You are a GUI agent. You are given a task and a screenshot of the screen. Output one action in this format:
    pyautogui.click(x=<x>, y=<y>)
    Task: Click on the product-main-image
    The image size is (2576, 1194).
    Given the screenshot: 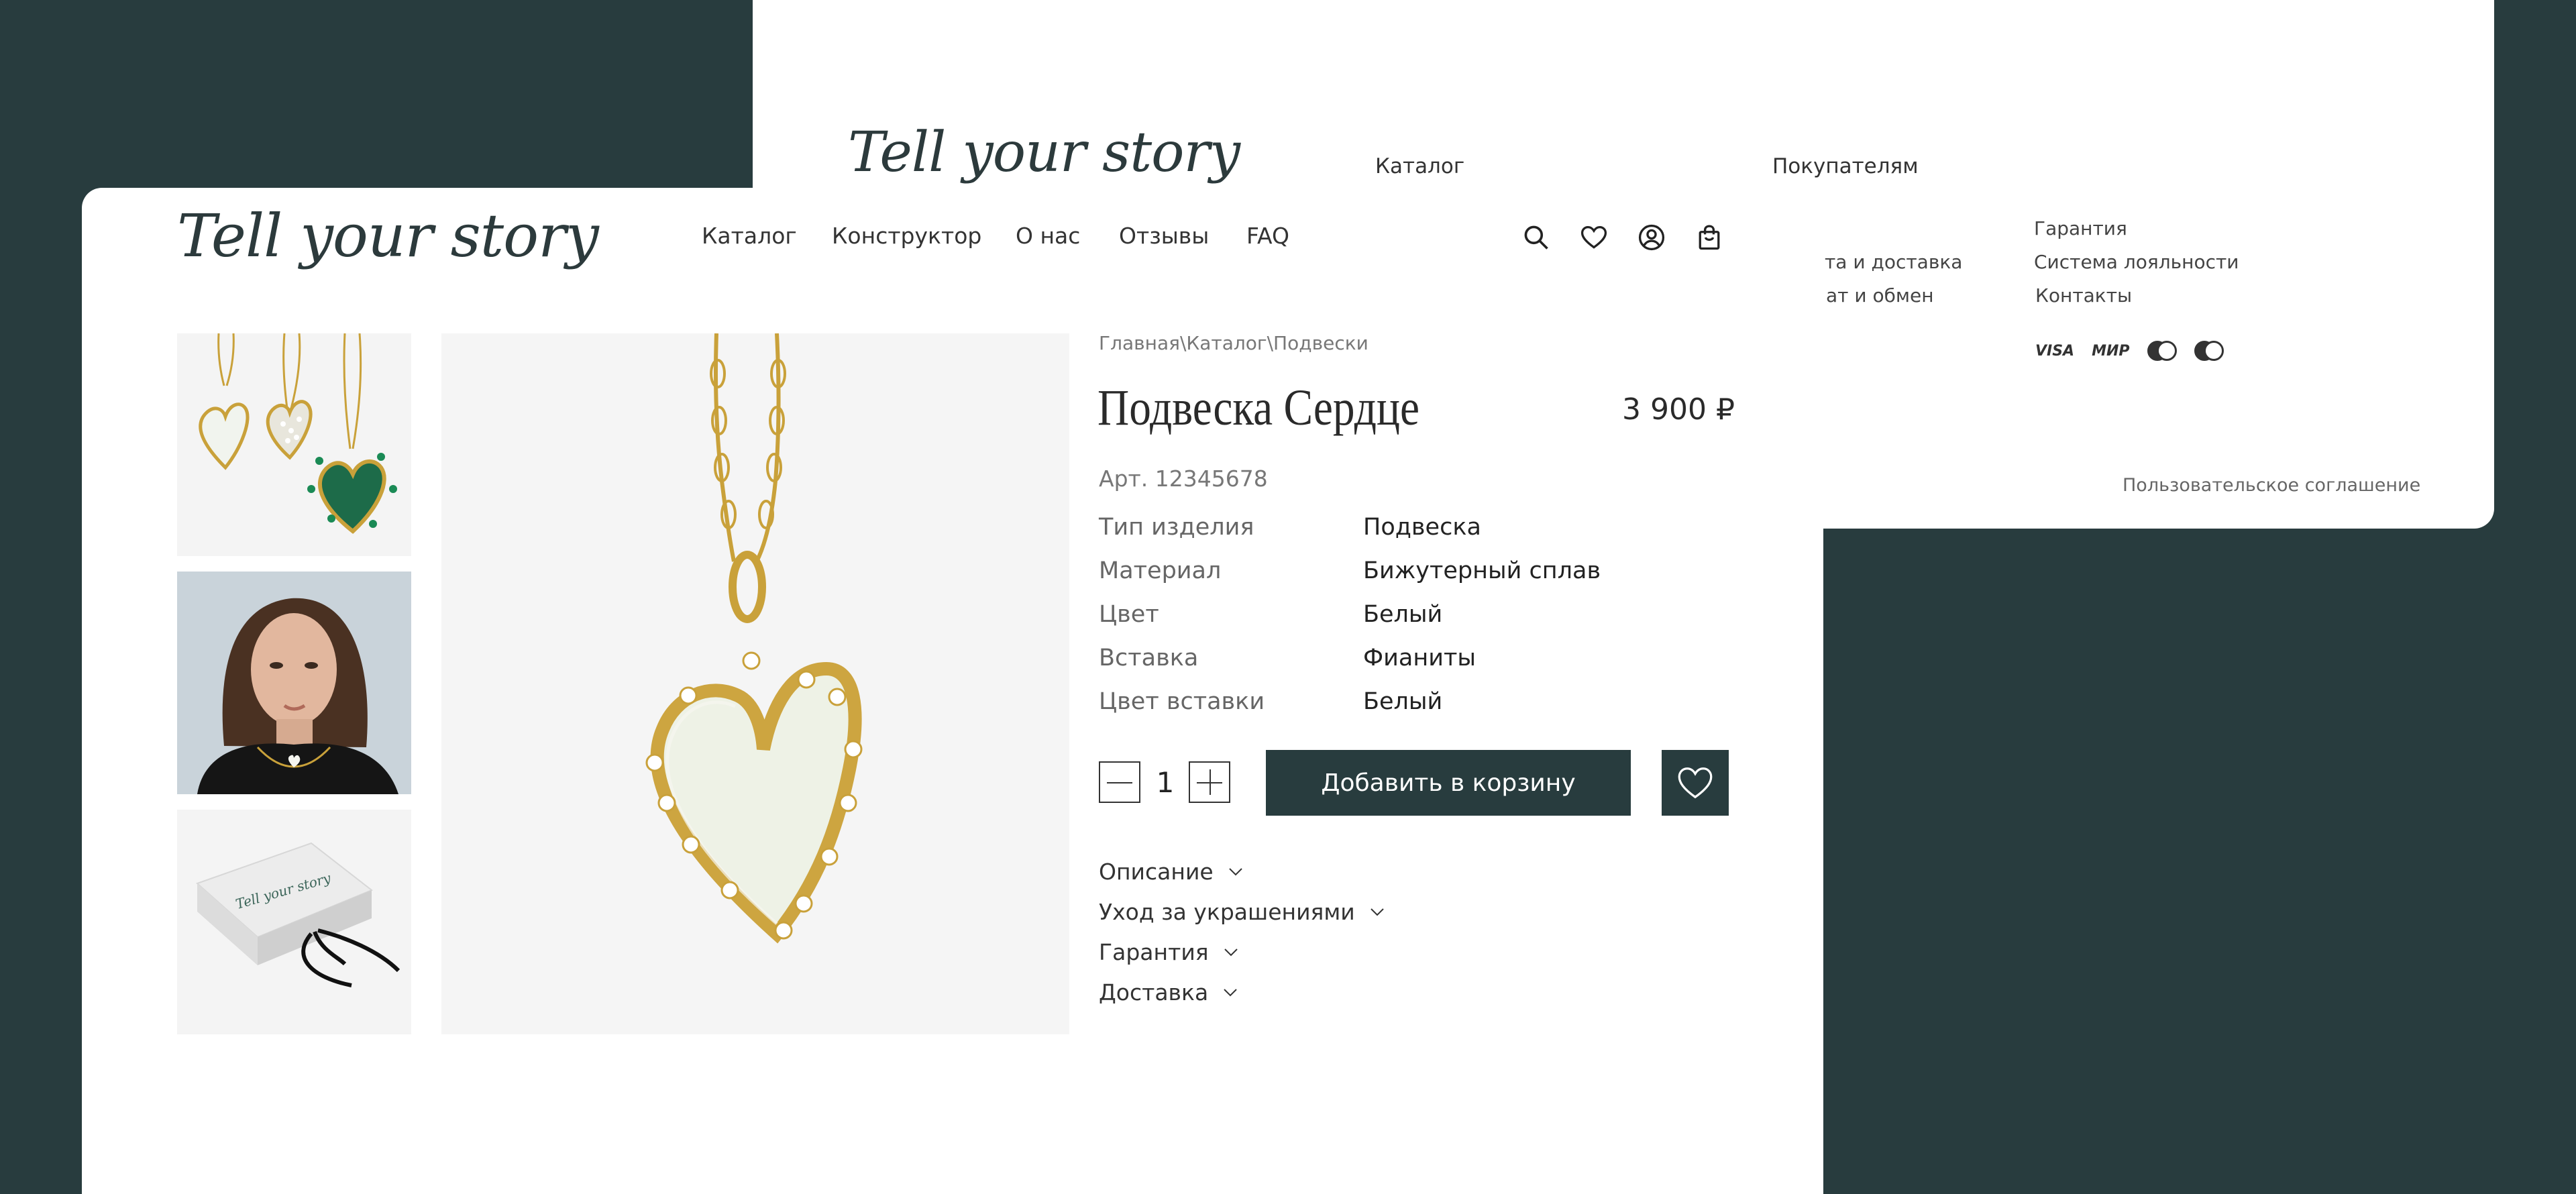 What is the action you would take?
    pyautogui.click(x=755, y=683)
    